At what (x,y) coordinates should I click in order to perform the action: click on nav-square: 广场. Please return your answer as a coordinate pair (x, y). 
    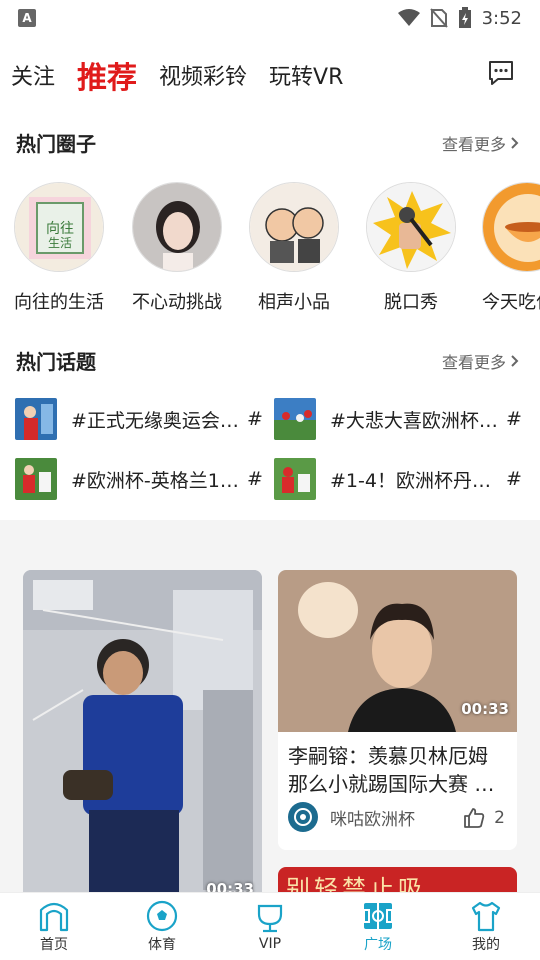
    Looking at the image, I should click on (378, 926).